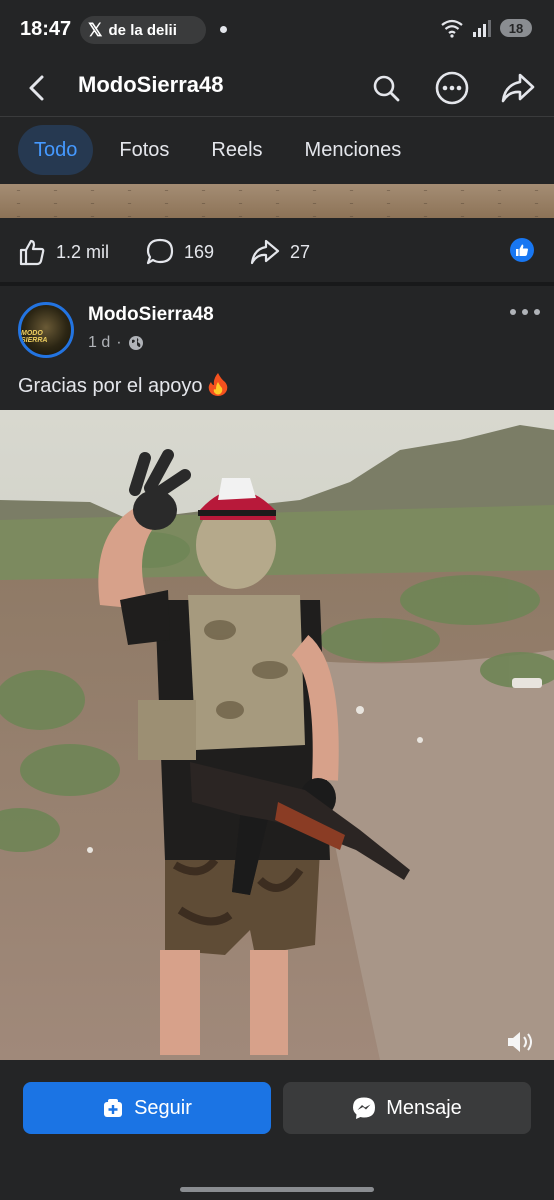 The image size is (554, 1200). I want to click on previous-post-reactions-bar: 1.2 mil 169 27, so click(277, 250).